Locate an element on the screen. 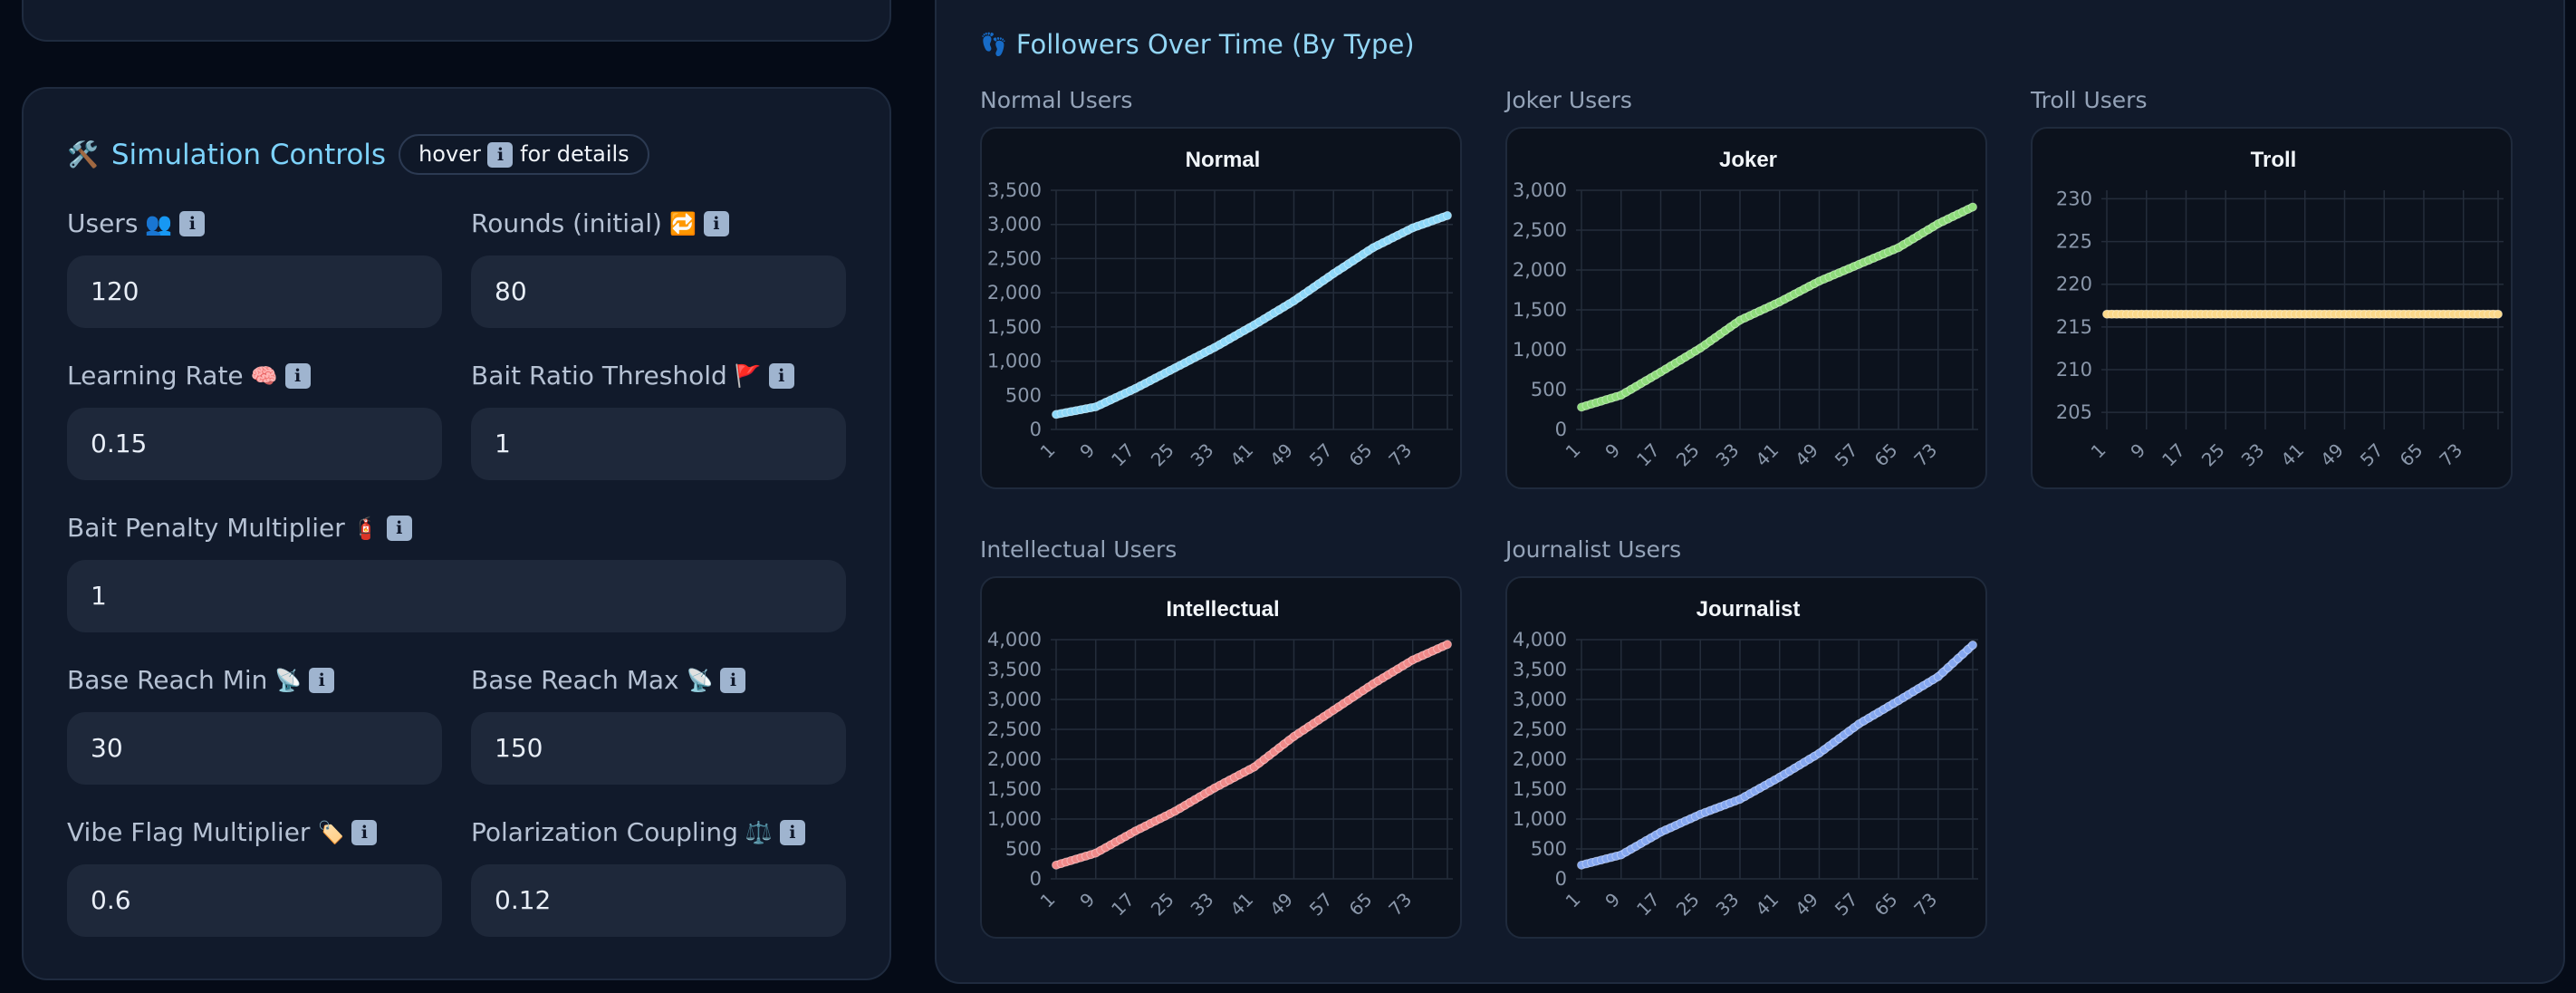 The image size is (2576, 993). y-tick-label: 4,000 is located at coordinates (1014, 640).